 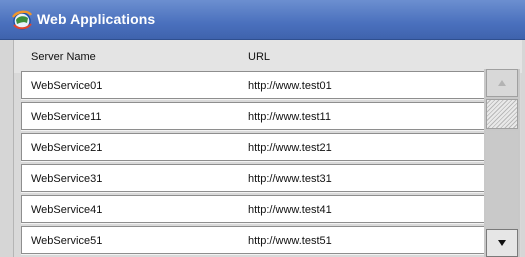 I want to click on vertical-scrollbar, so click(x=502, y=163).